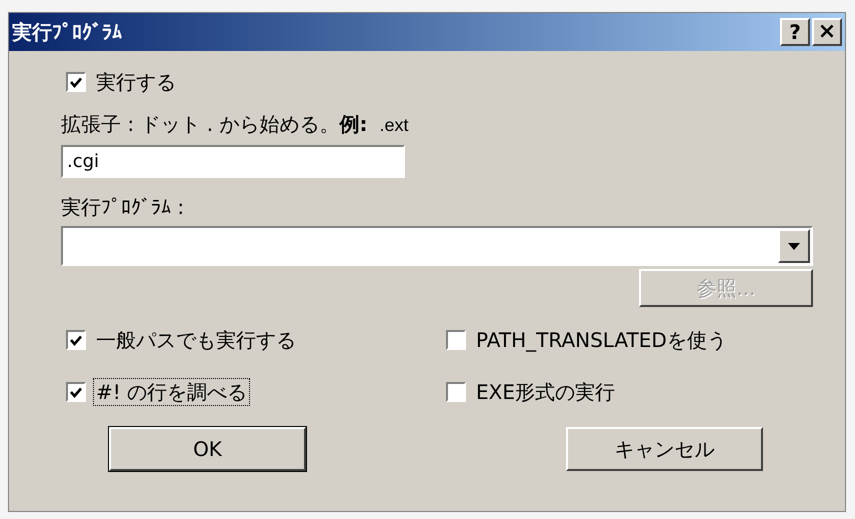  Describe the element at coordinates (172, 392) in the screenshot. I see `checkbox-label: #! の行を調べる` at that location.